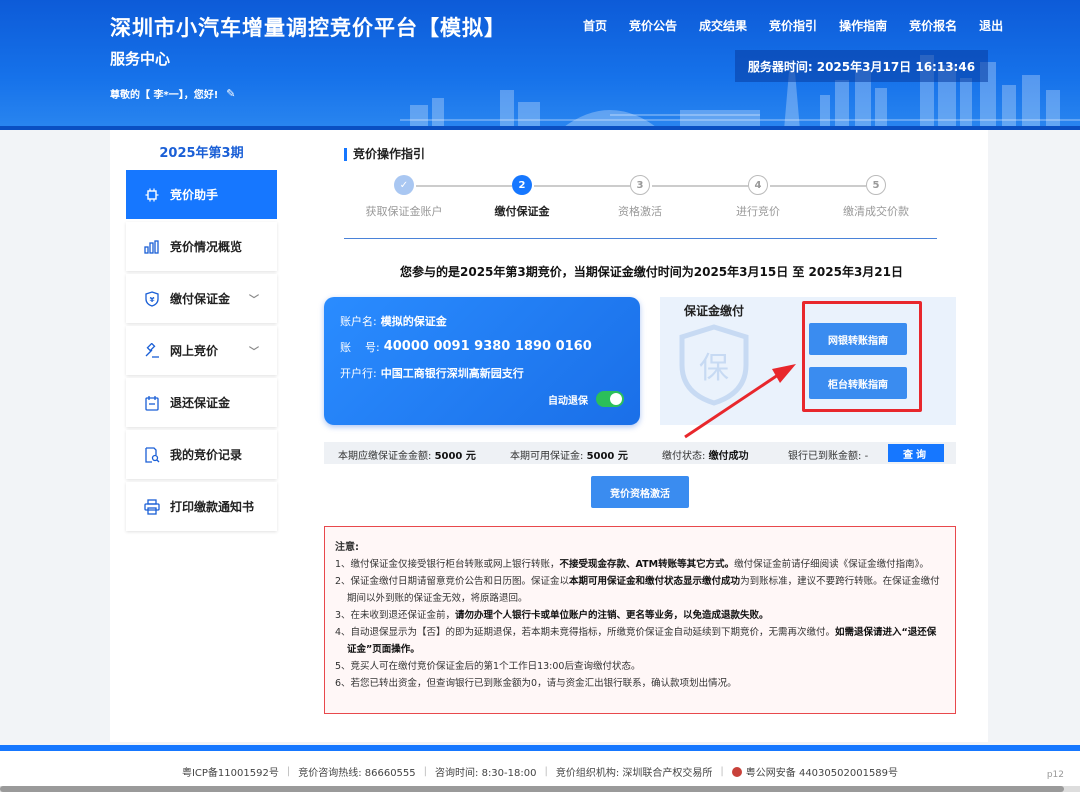  I want to click on payment-status: 缴付状态: 缴付成功, so click(705, 454).